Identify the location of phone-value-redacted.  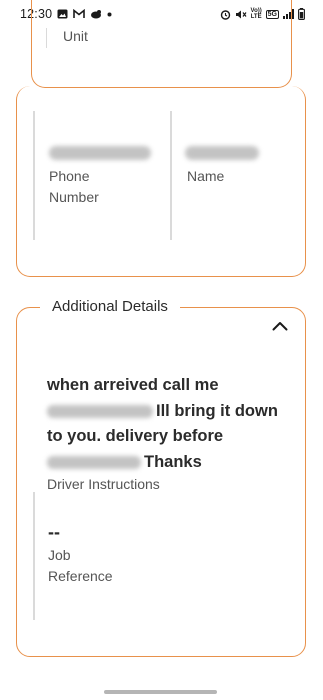
(100, 153).